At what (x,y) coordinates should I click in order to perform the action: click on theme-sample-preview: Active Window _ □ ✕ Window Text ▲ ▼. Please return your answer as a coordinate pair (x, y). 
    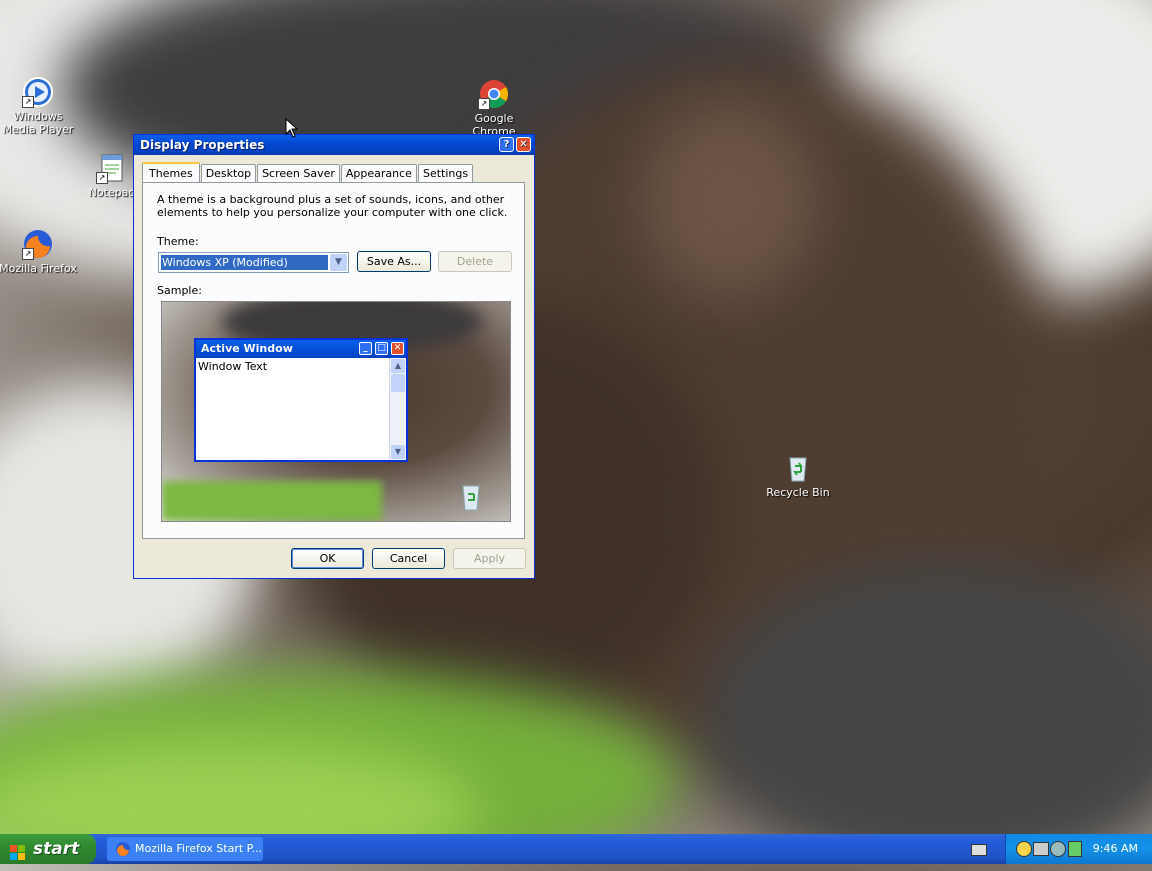
    Looking at the image, I should click on (336, 411).